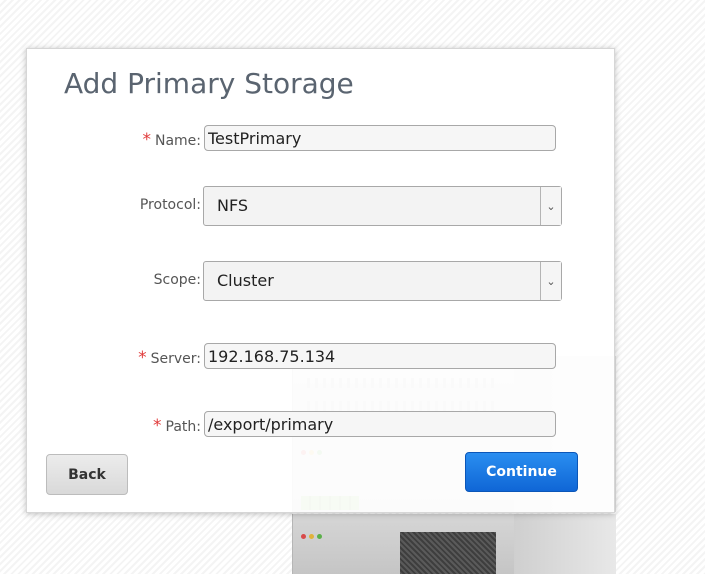 The height and width of the screenshot is (574, 705). I want to click on status-leds, so click(311, 536).